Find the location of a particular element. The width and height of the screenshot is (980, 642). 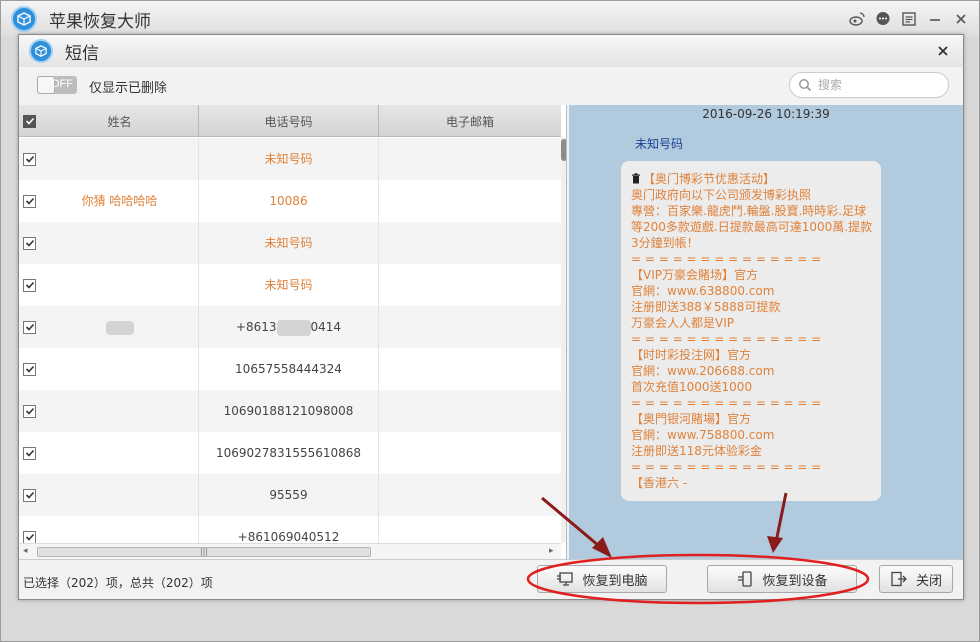

column-header-email: 电子邮箱 is located at coordinates (470, 121).